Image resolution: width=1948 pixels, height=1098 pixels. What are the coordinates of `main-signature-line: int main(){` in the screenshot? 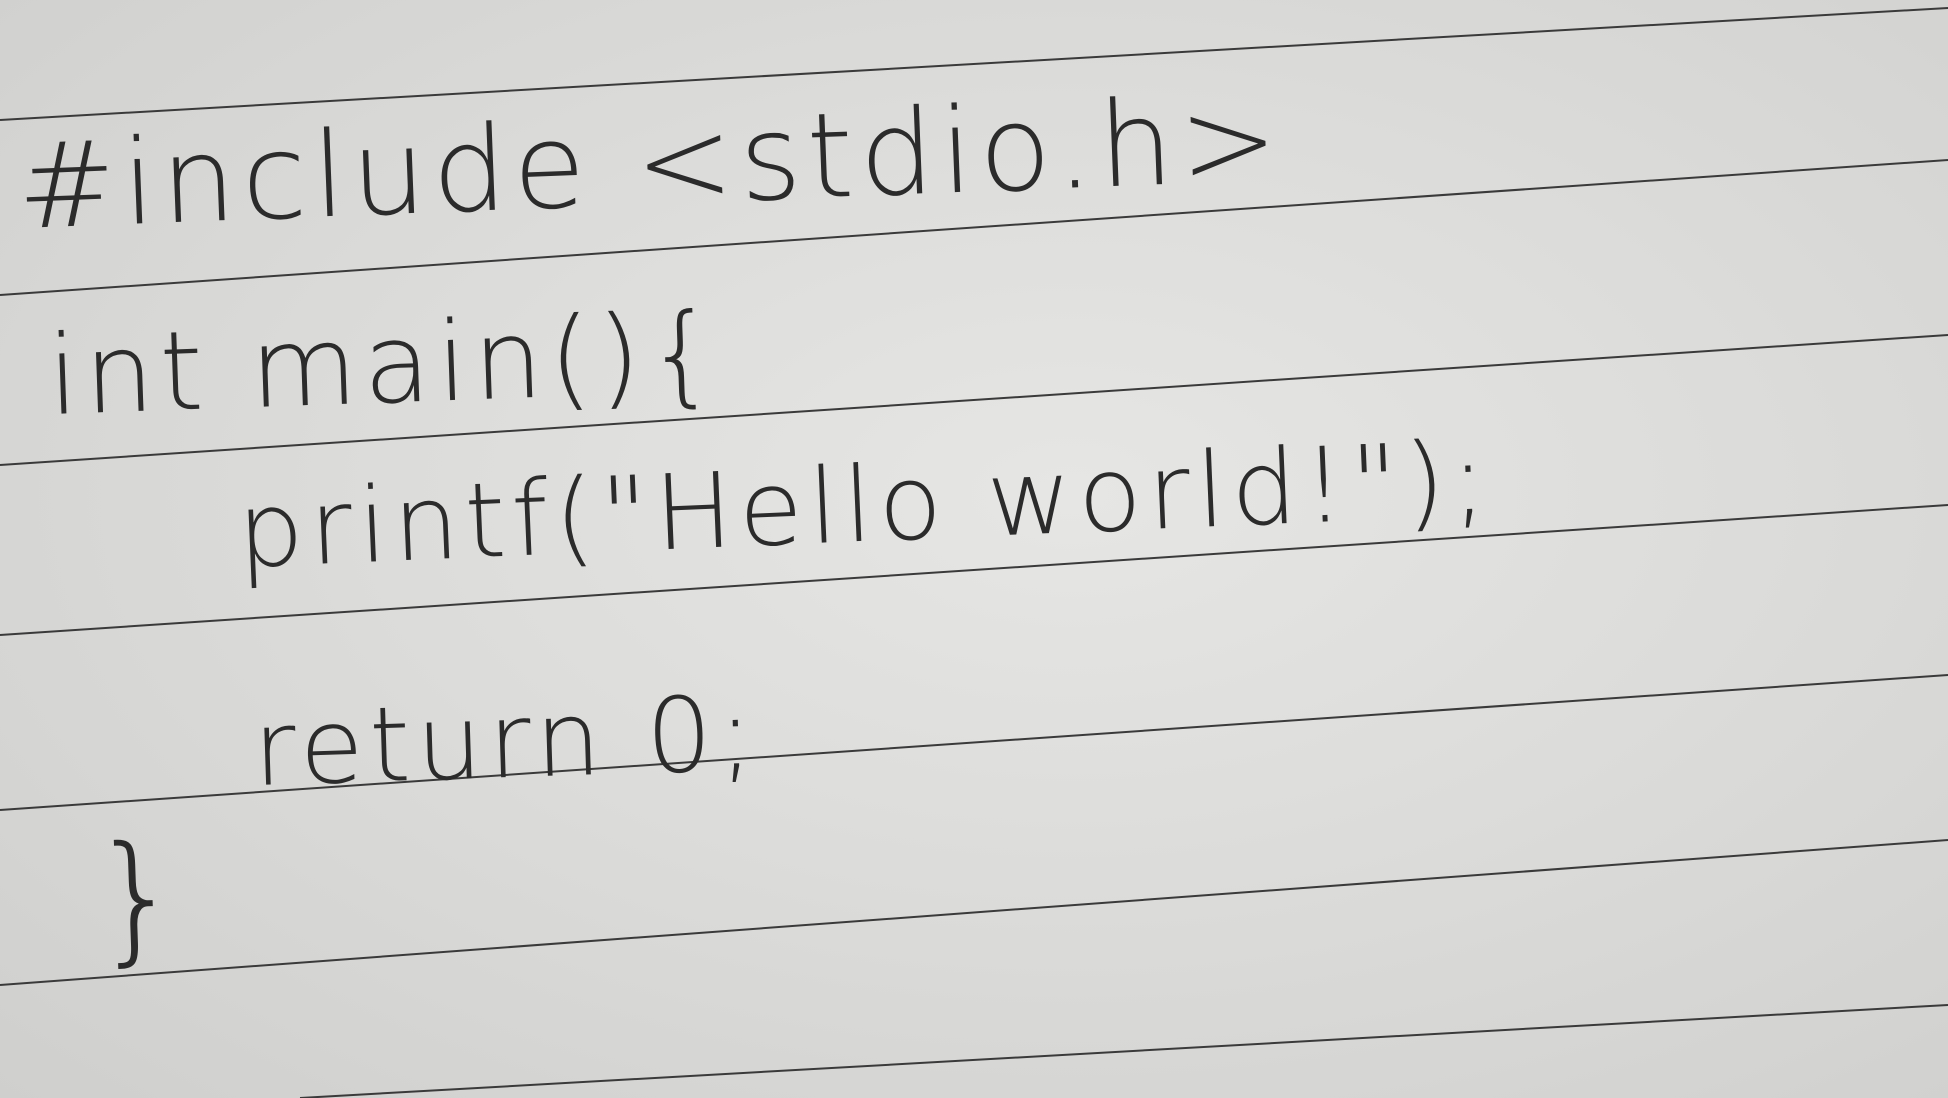 It's located at (385, 364).